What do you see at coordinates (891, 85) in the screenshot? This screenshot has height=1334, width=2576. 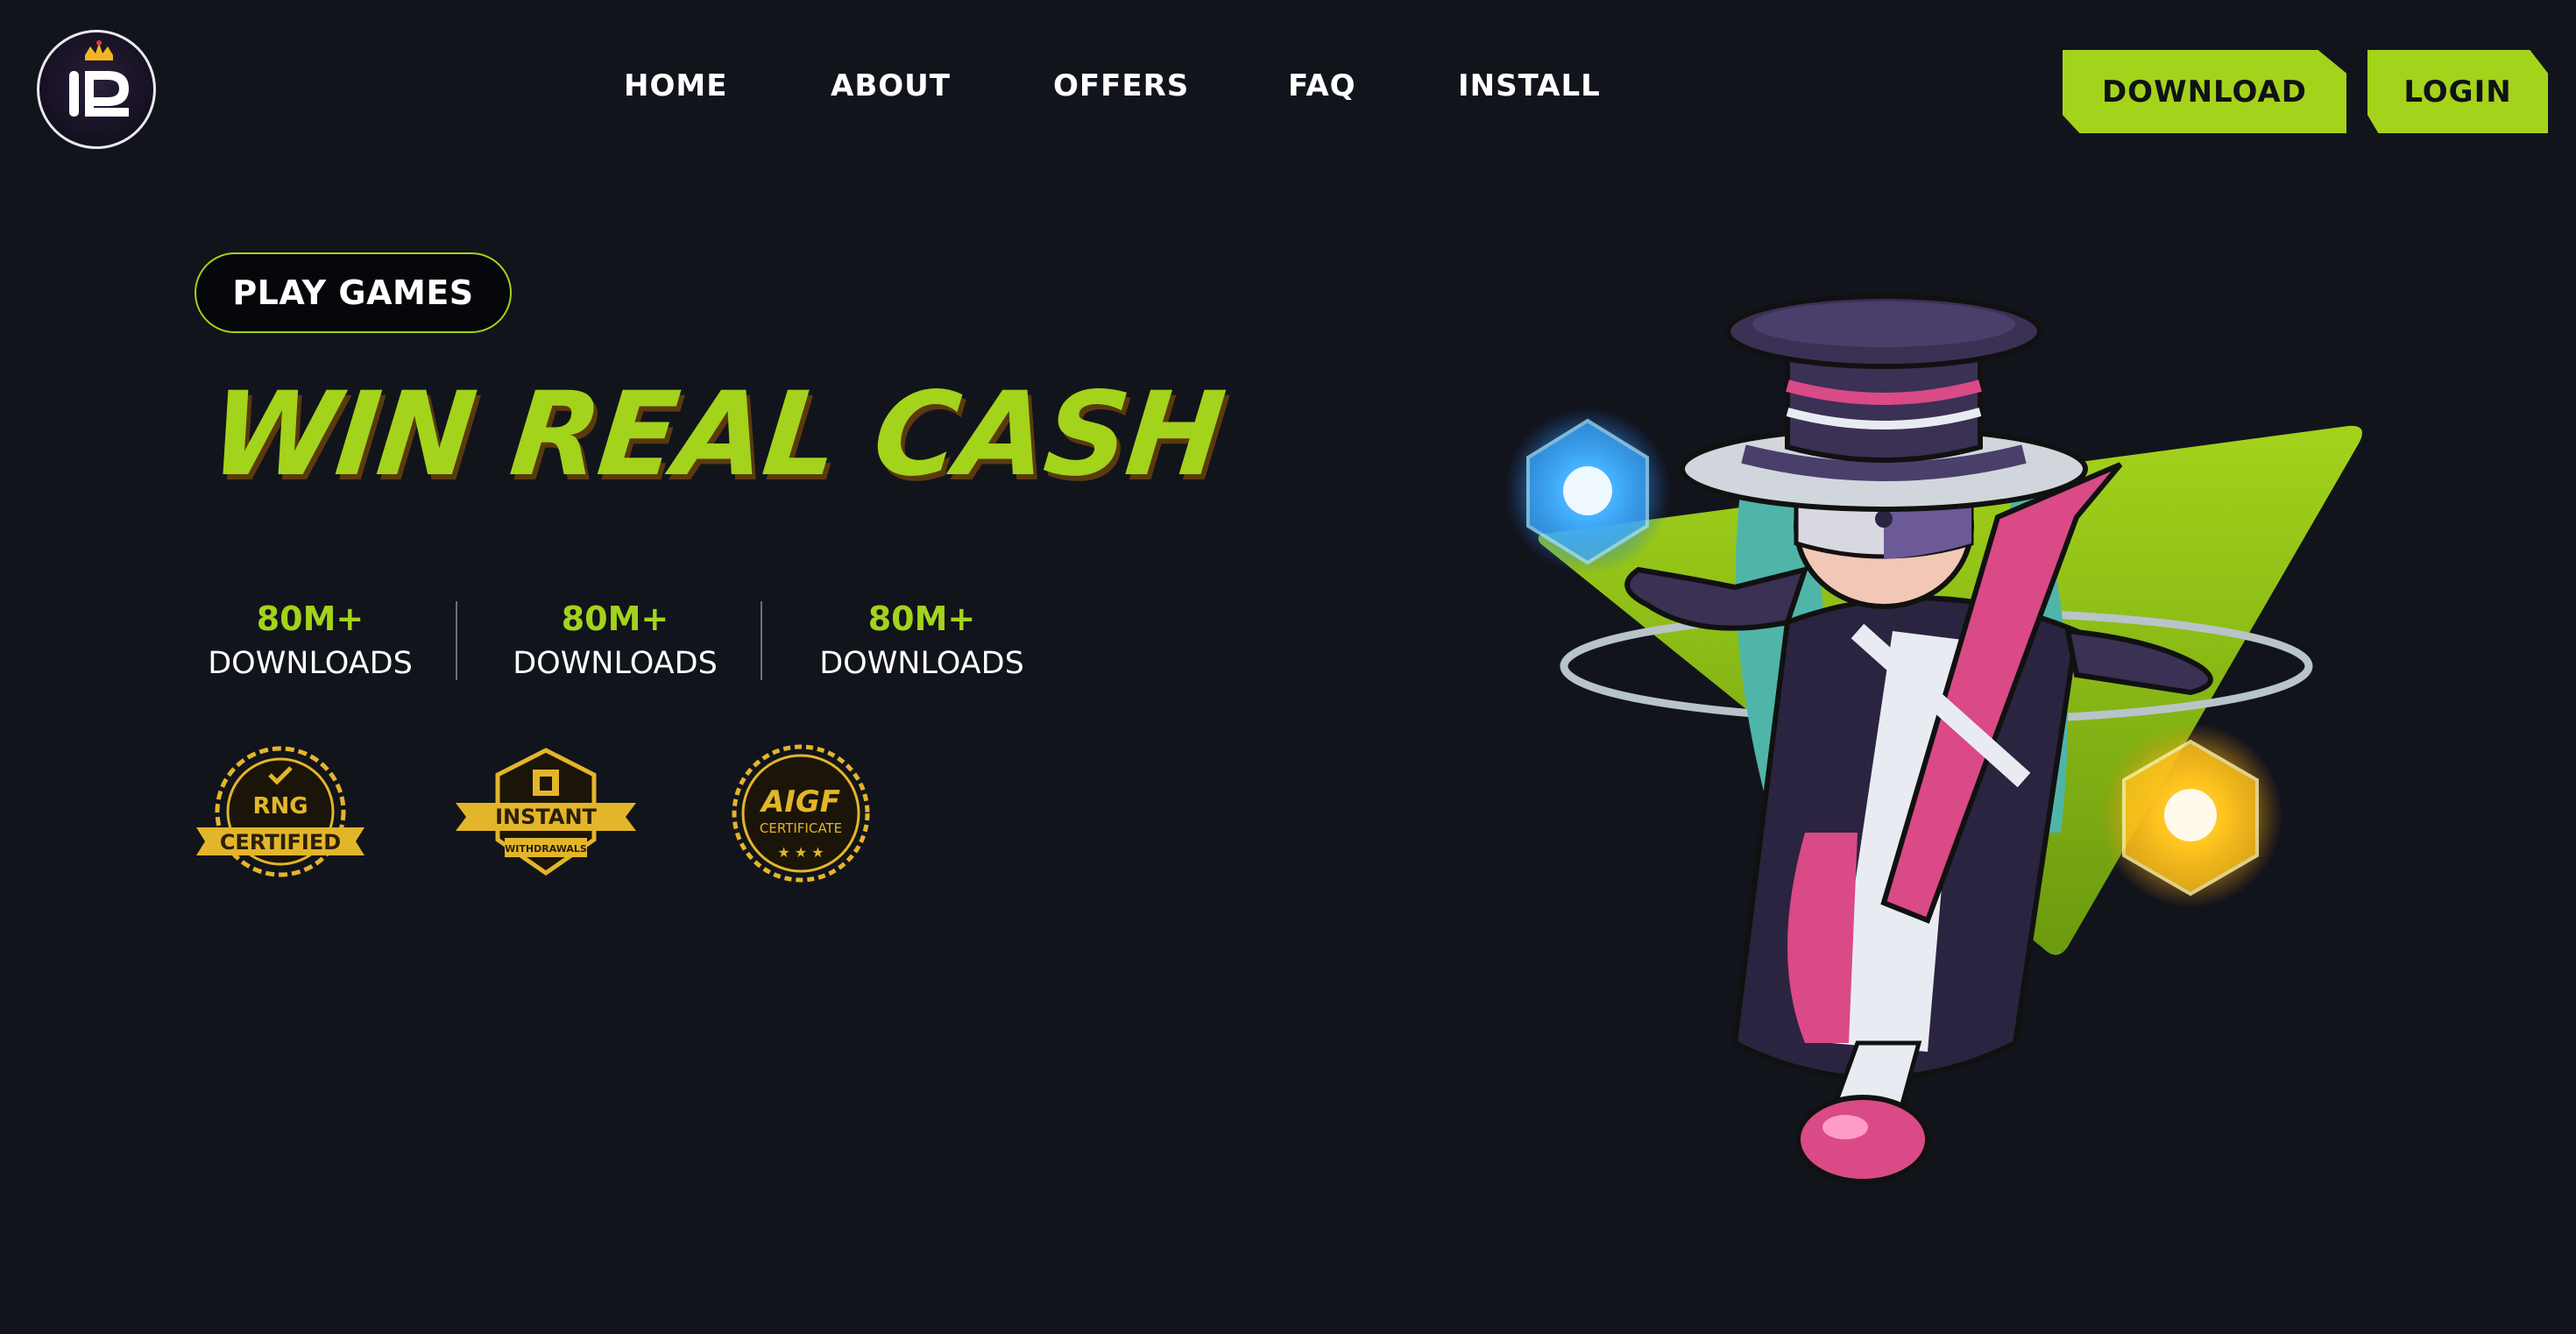 I see `nav-about: ABOUT` at bounding box center [891, 85].